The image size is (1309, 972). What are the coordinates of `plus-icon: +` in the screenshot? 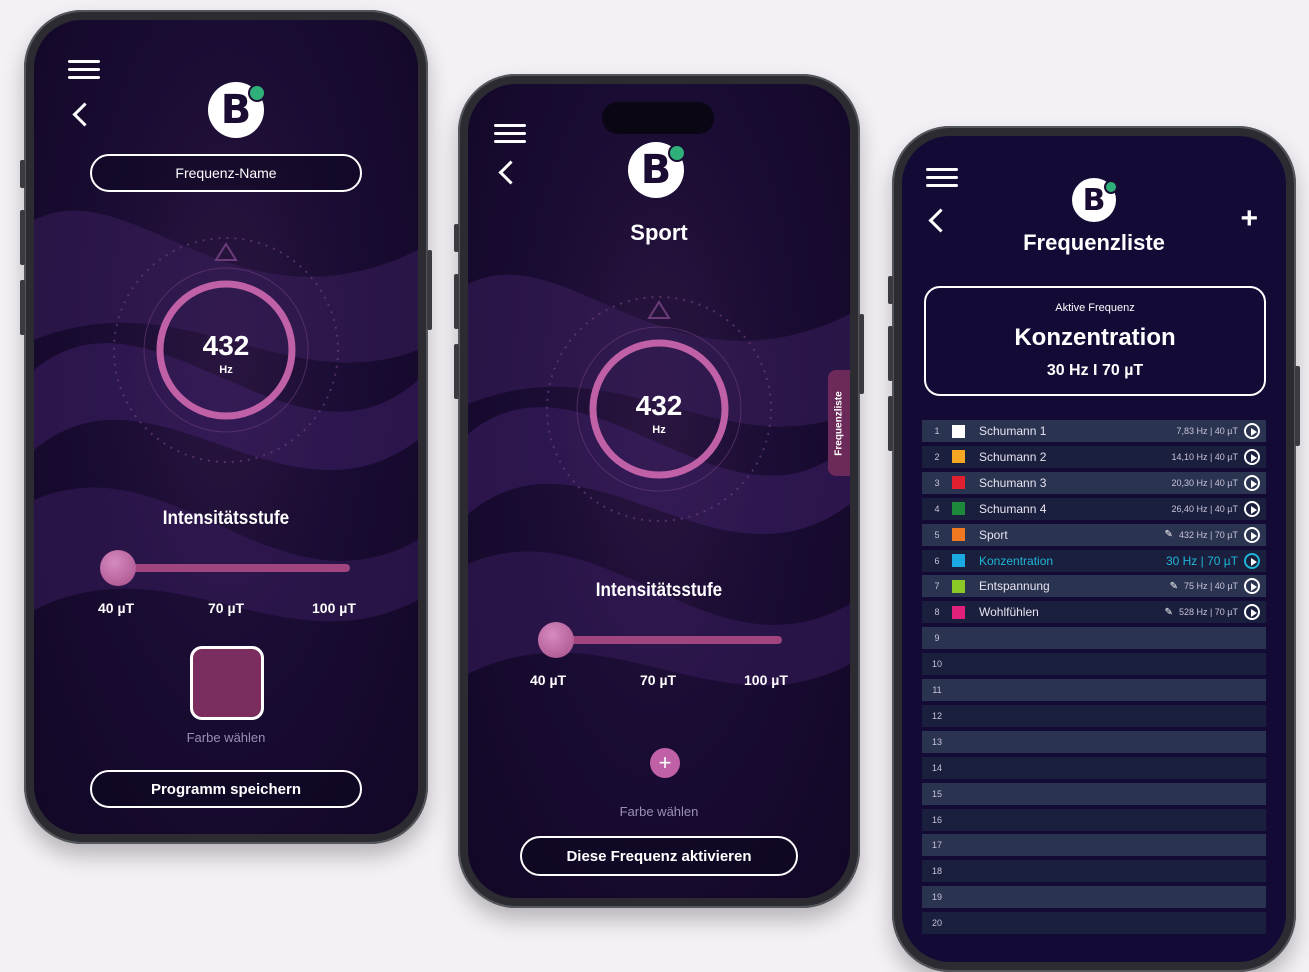 It's located at (665, 762).